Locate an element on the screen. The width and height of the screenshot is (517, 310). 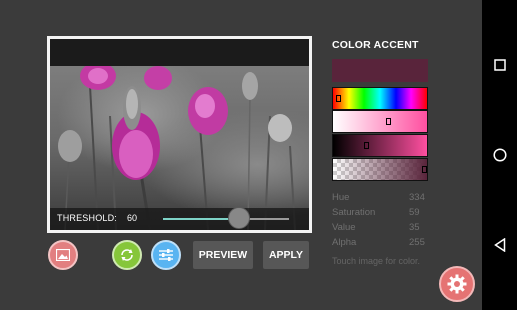
back-triangle-icon is located at coordinates (499, 245).